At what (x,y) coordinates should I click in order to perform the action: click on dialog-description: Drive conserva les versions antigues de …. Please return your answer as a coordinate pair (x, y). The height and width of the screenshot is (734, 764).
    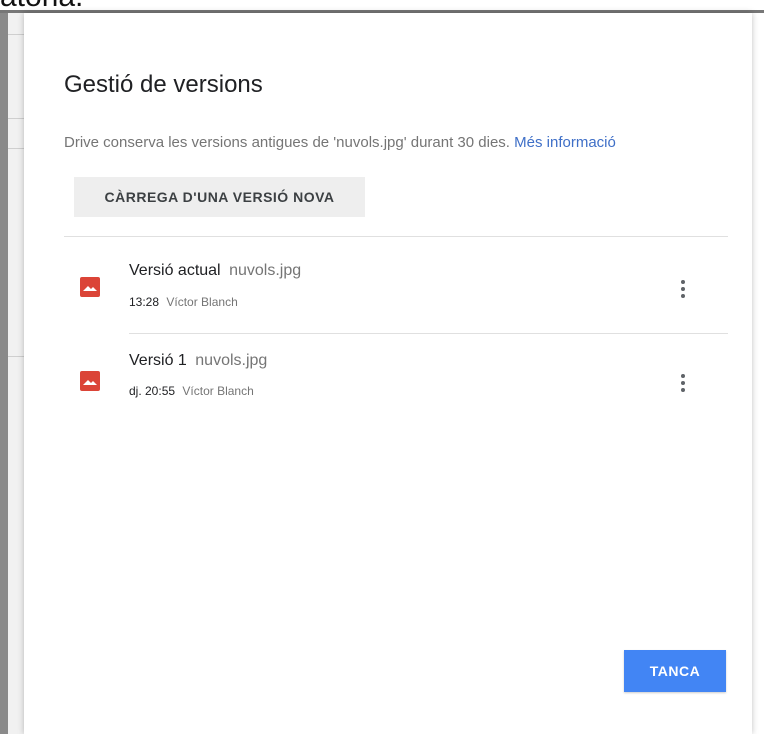
    Looking at the image, I should click on (340, 143).